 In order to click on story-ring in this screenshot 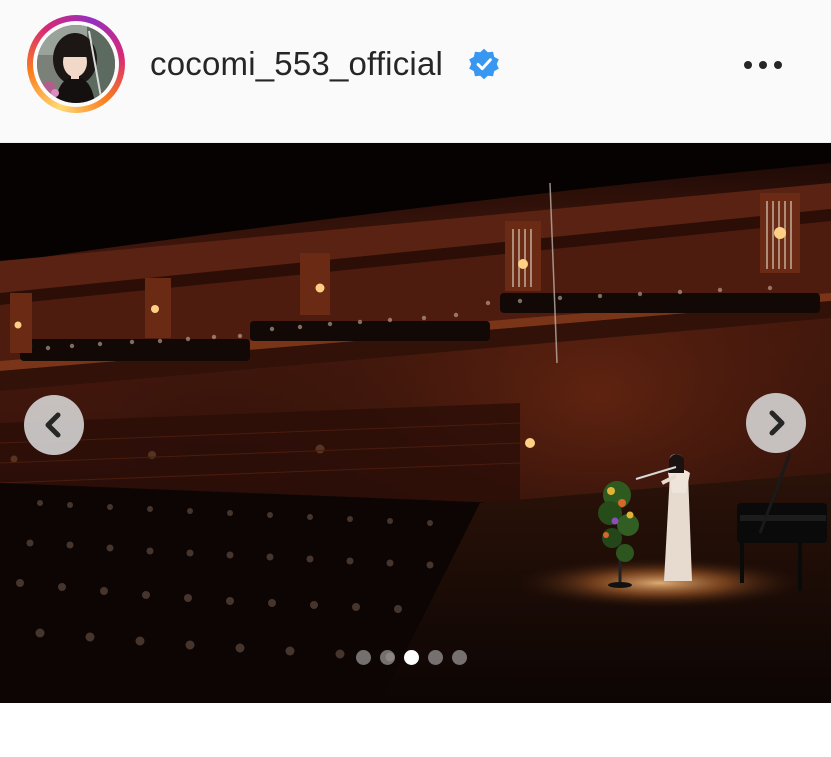, I will do `click(76, 64)`.